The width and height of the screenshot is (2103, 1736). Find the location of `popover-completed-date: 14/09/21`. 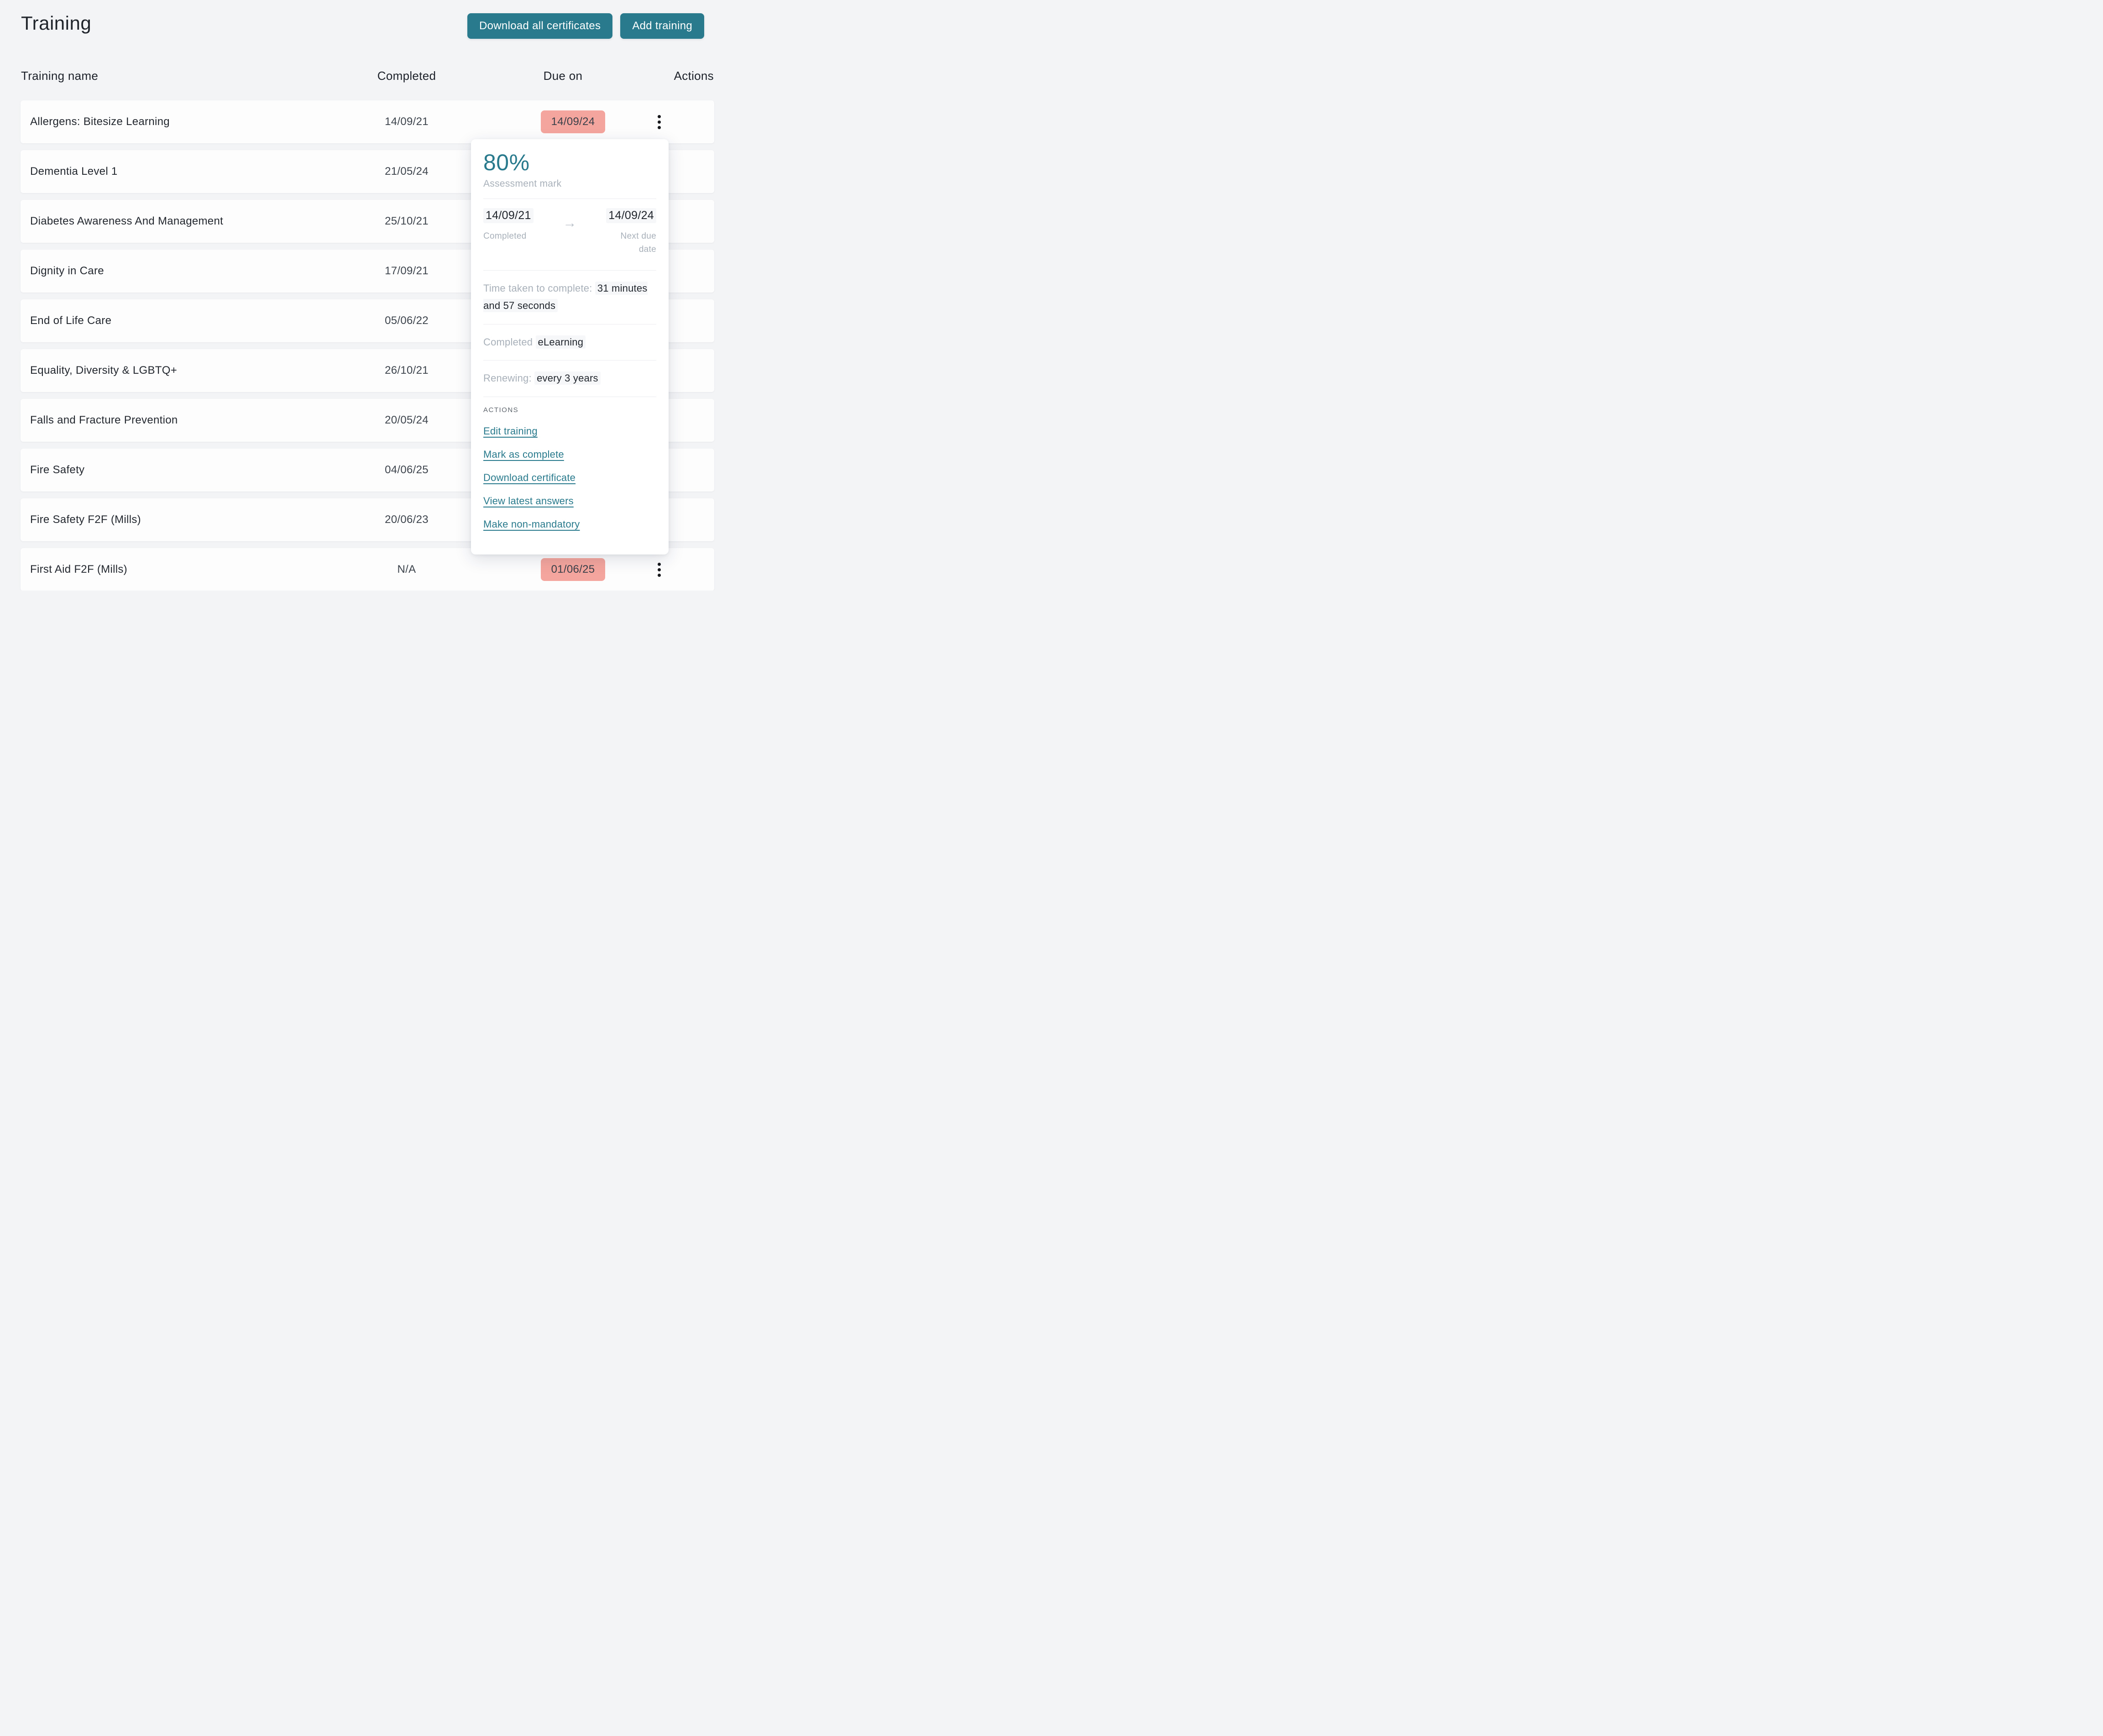

popover-completed-date: 14/09/21 is located at coordinates (508, 215).